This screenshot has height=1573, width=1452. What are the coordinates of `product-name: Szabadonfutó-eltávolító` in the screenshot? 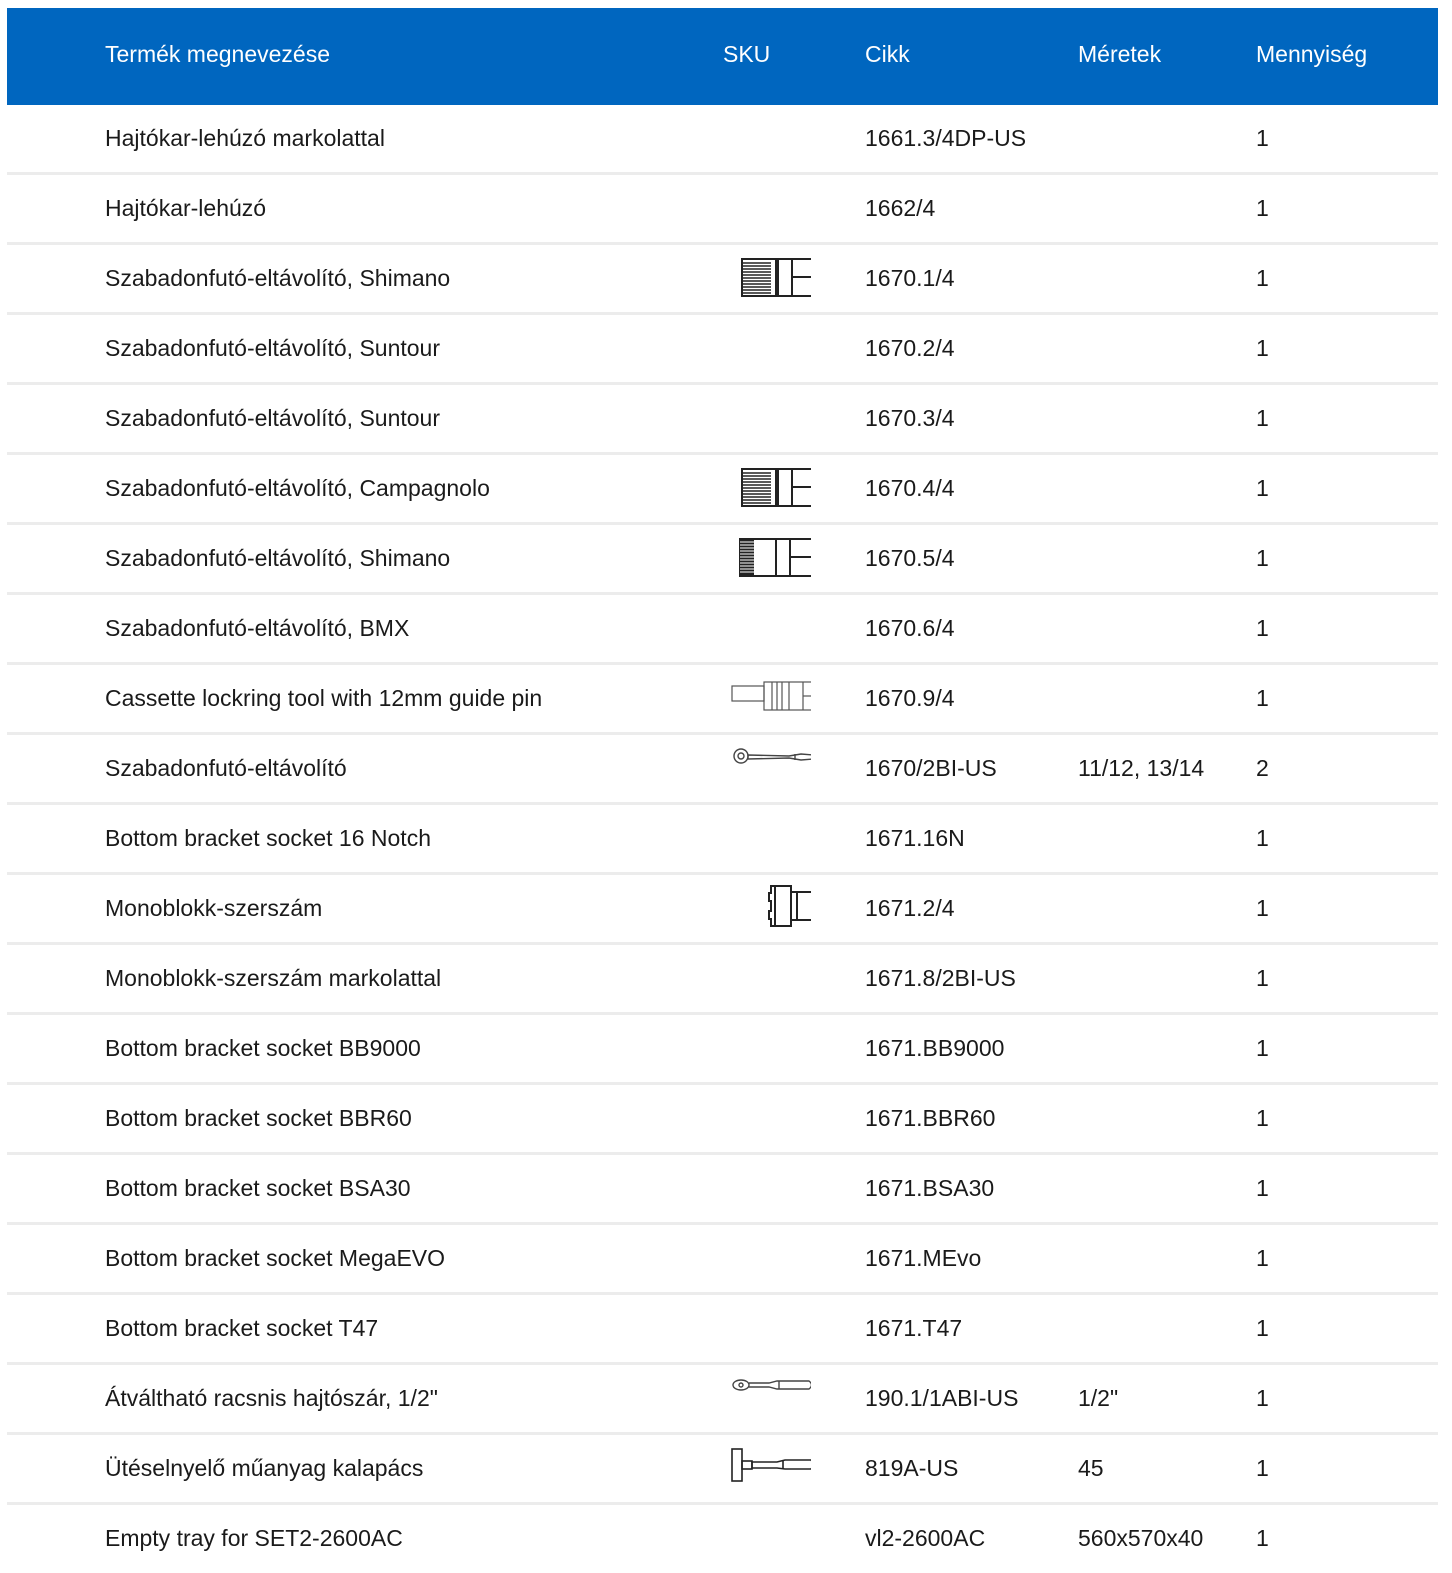 It's located at (226, 768).